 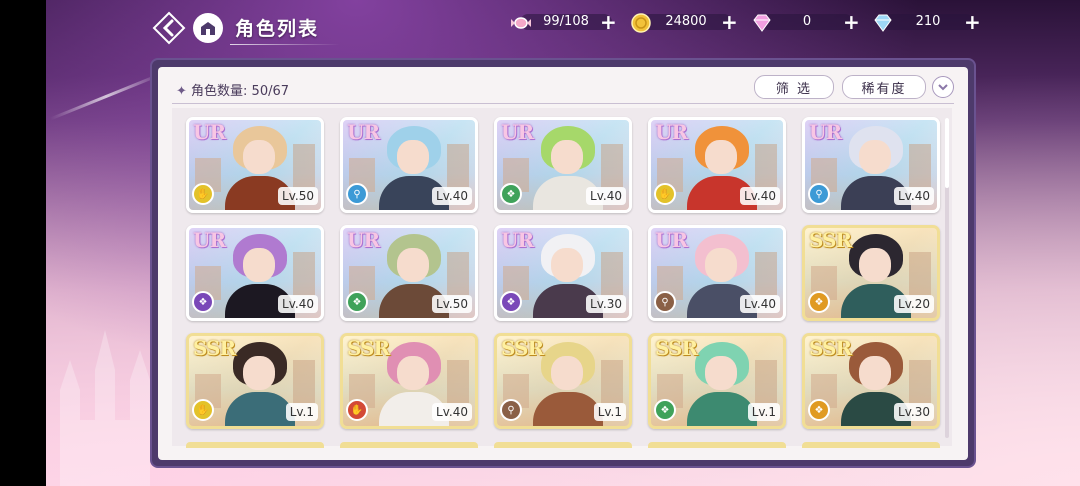 I want to click on rarity-sort-button: 稀有度, so click(x=884, y=87).